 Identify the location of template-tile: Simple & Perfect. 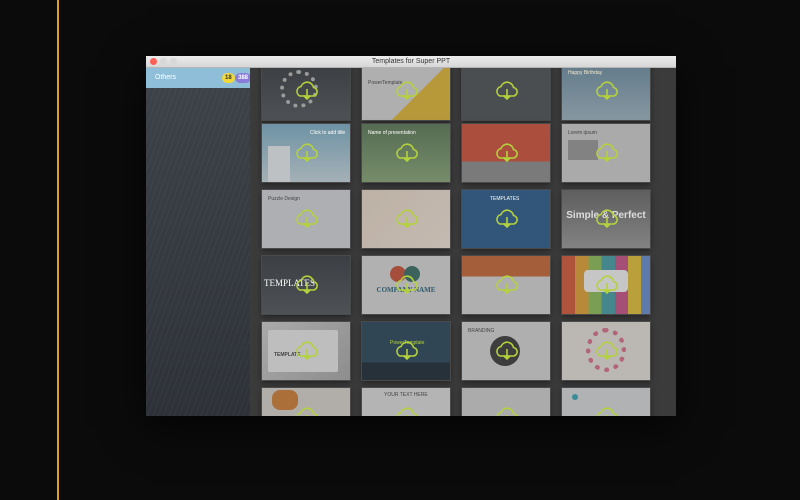
(606, 219).